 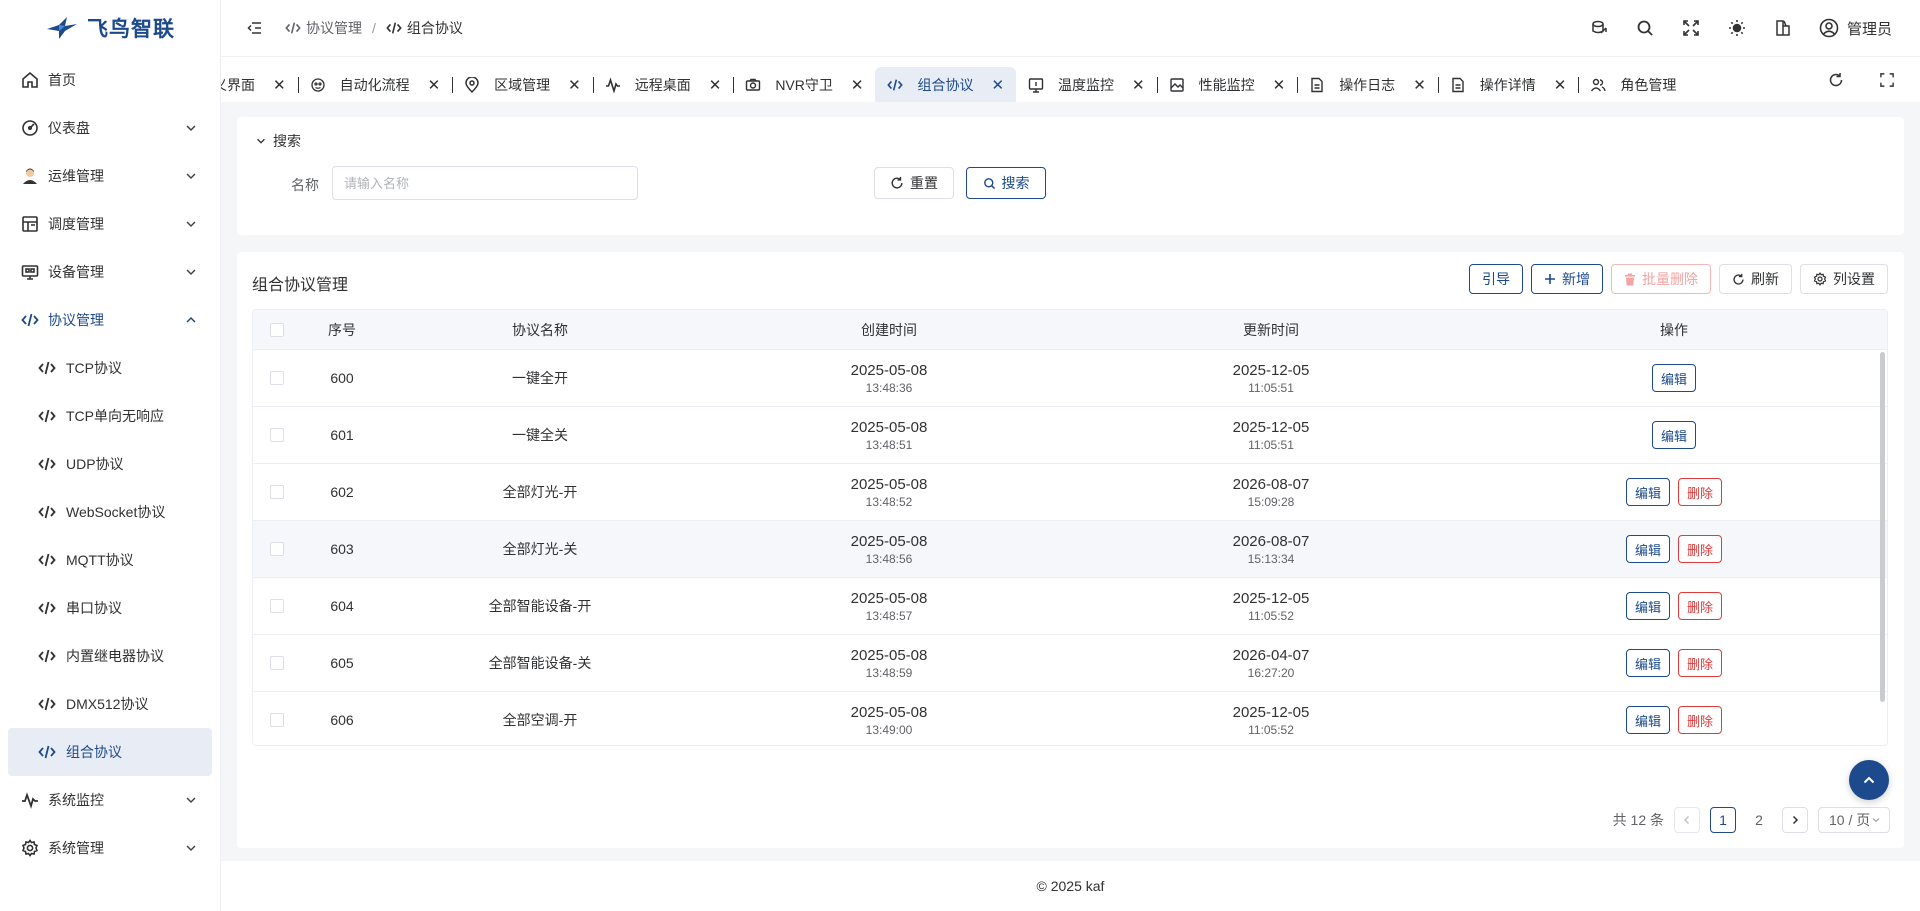 I want to click on refresh-icon, so click(x=1836, y=80).